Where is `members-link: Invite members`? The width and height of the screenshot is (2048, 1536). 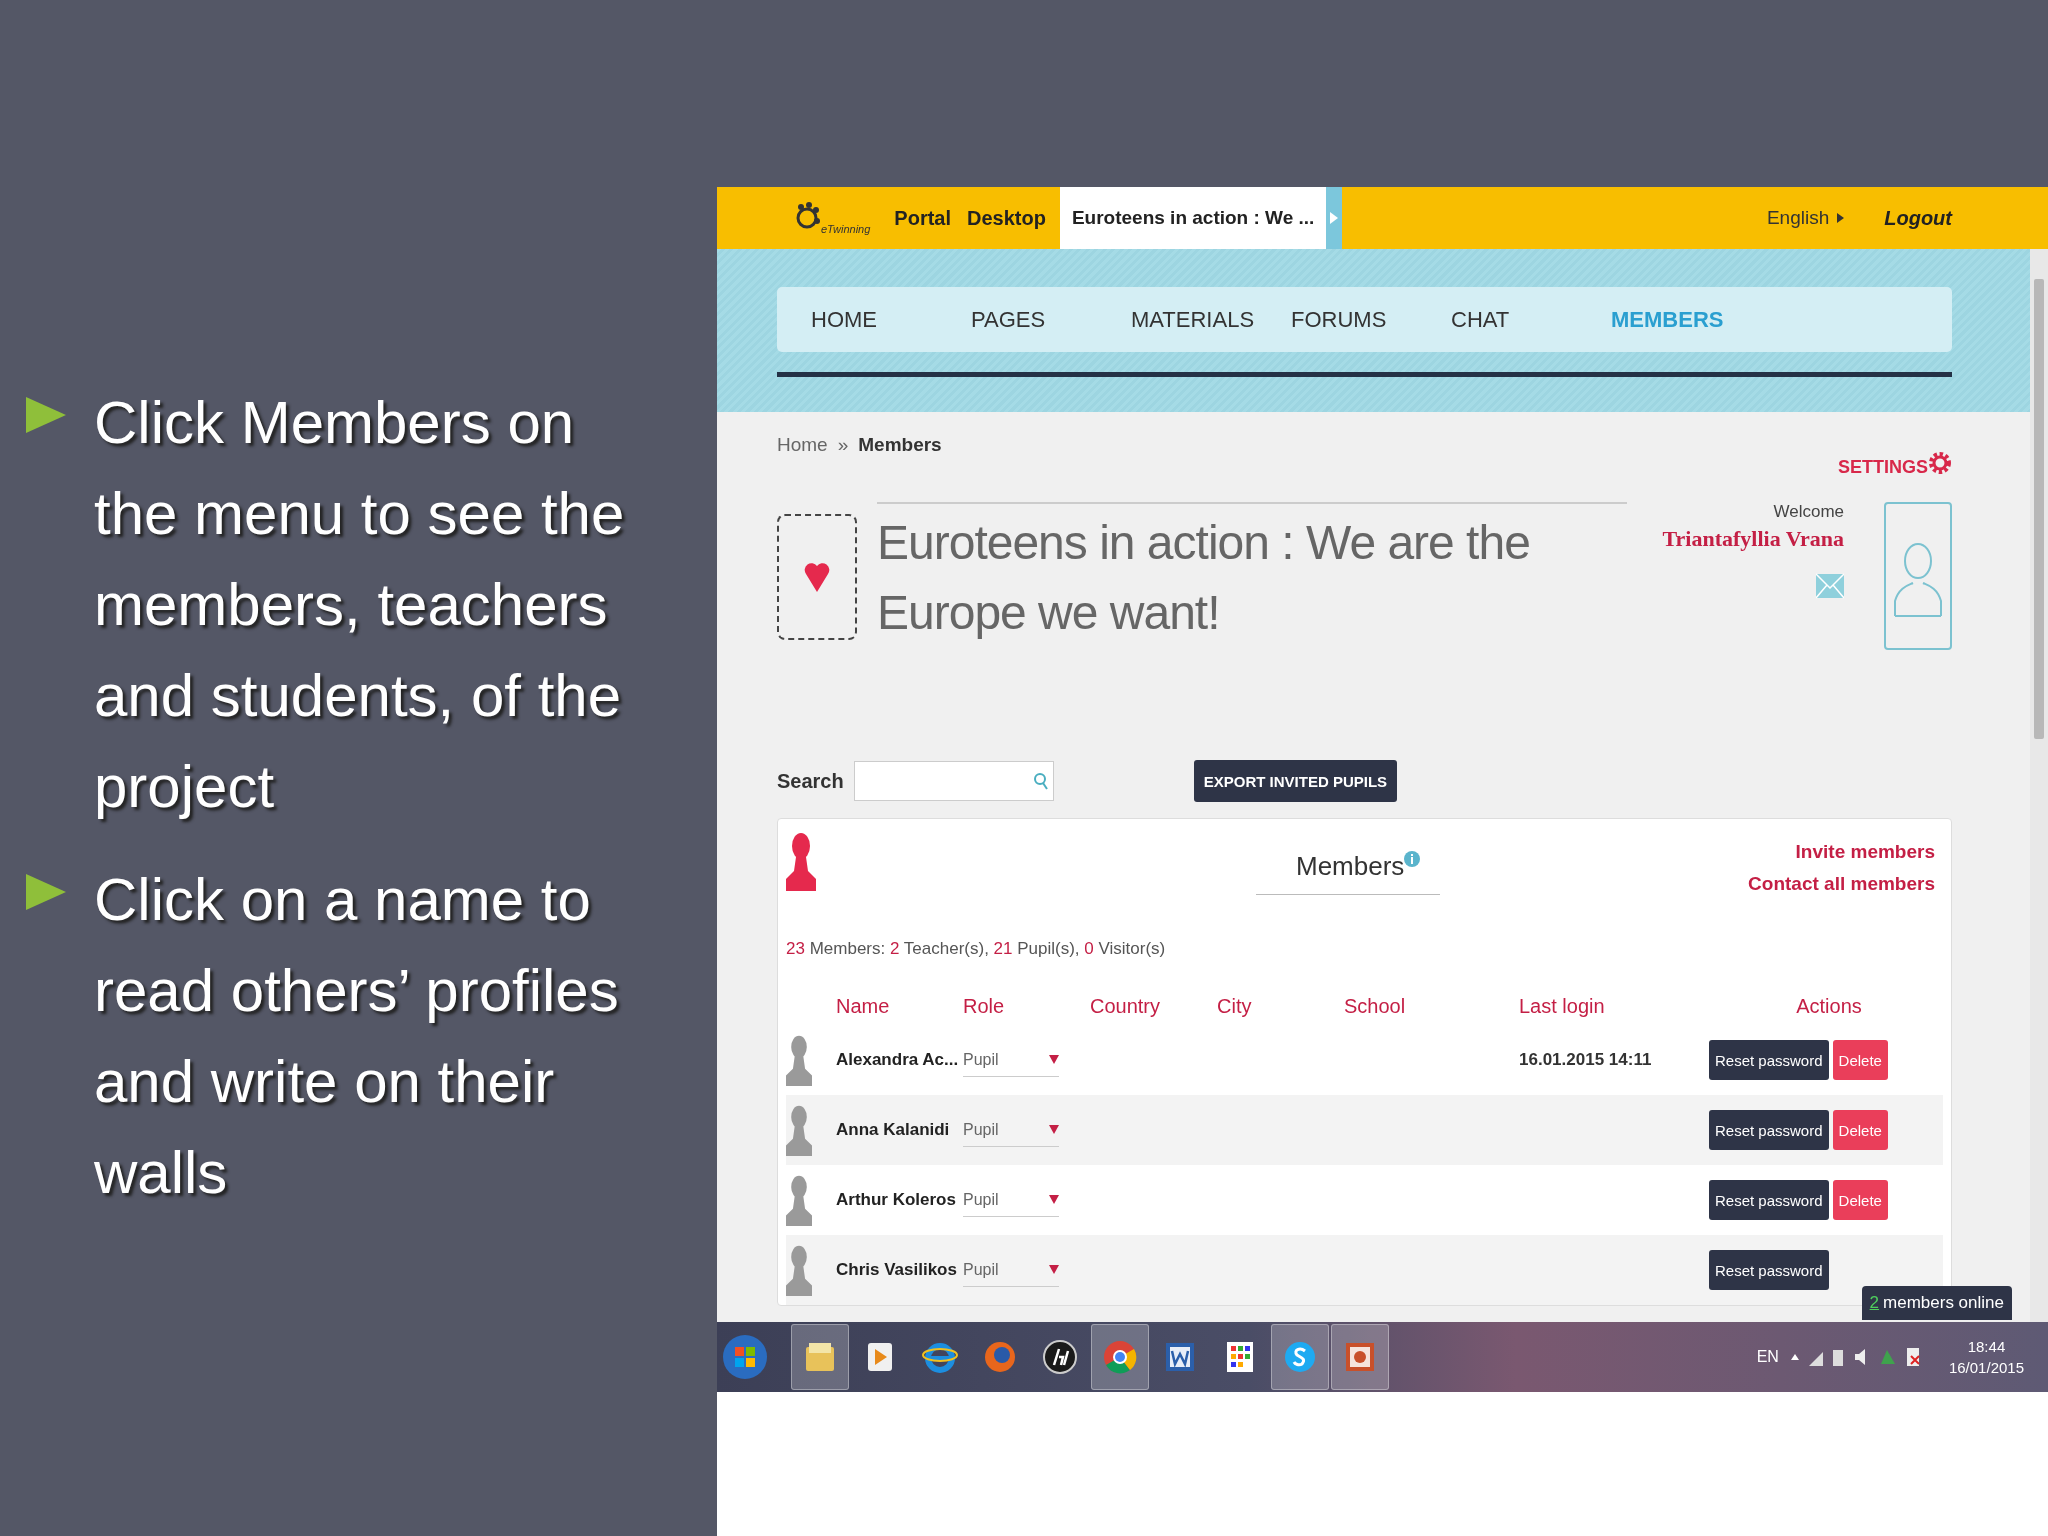 members-link: Invite members is located at coordinates (1865, 852).